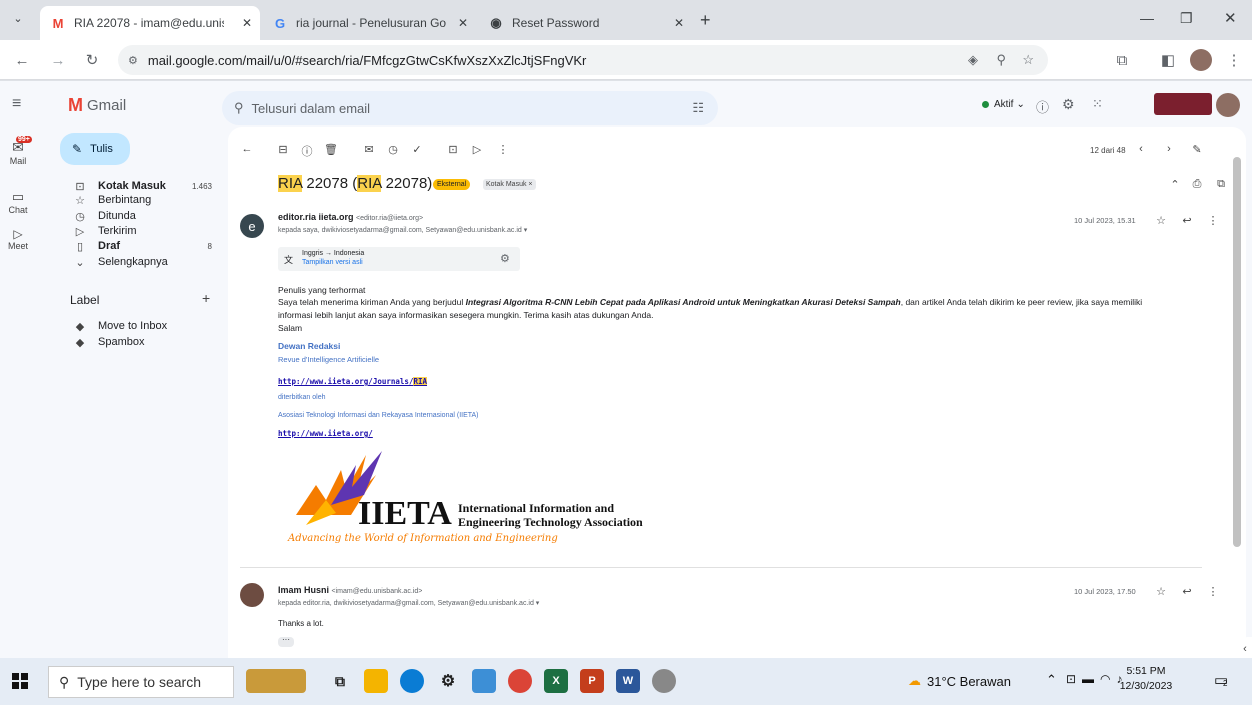 This screenshot has height=705, width=1252. I want to click on zoom-icon: ⚲, so click(1001, 60).